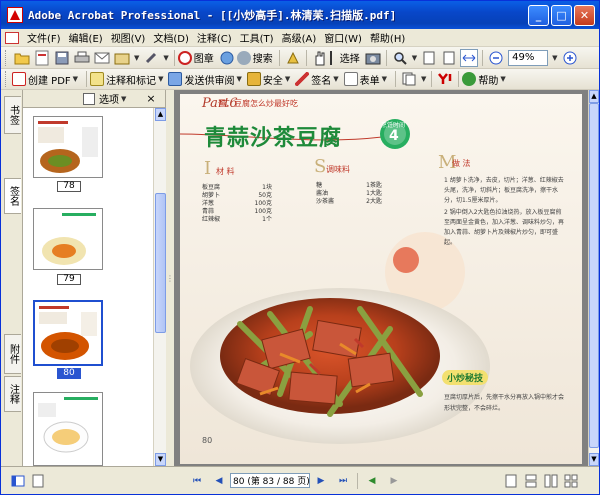 This screenshot has width=600, height=495. I want to click on create-pdf-button: 创建 PDF ▼, so click(46, 79).